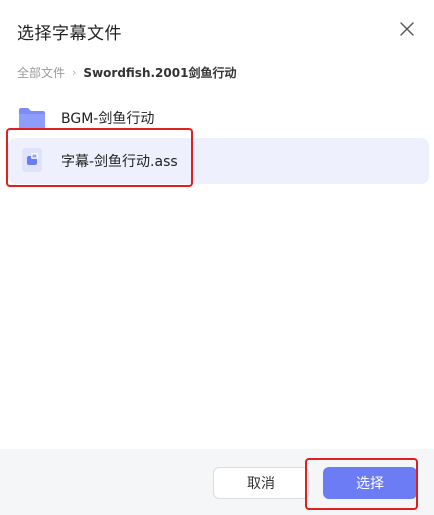  I want to click on breadcrumb-root: 全部文件, so click(41, 72).